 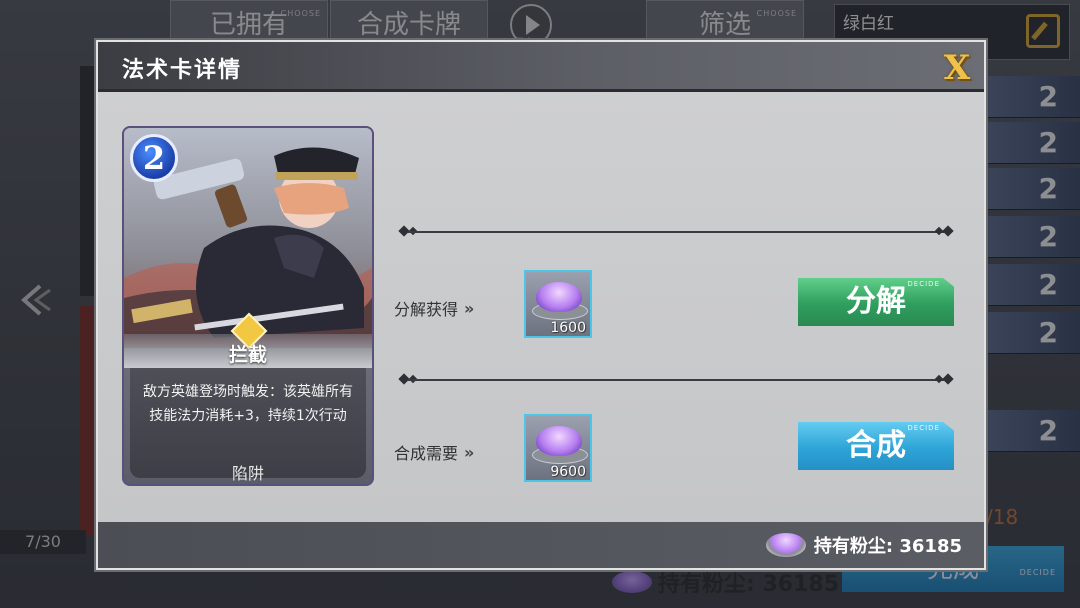 I want to click on decompose-button-label: 分解, so click(x=876, y=301).